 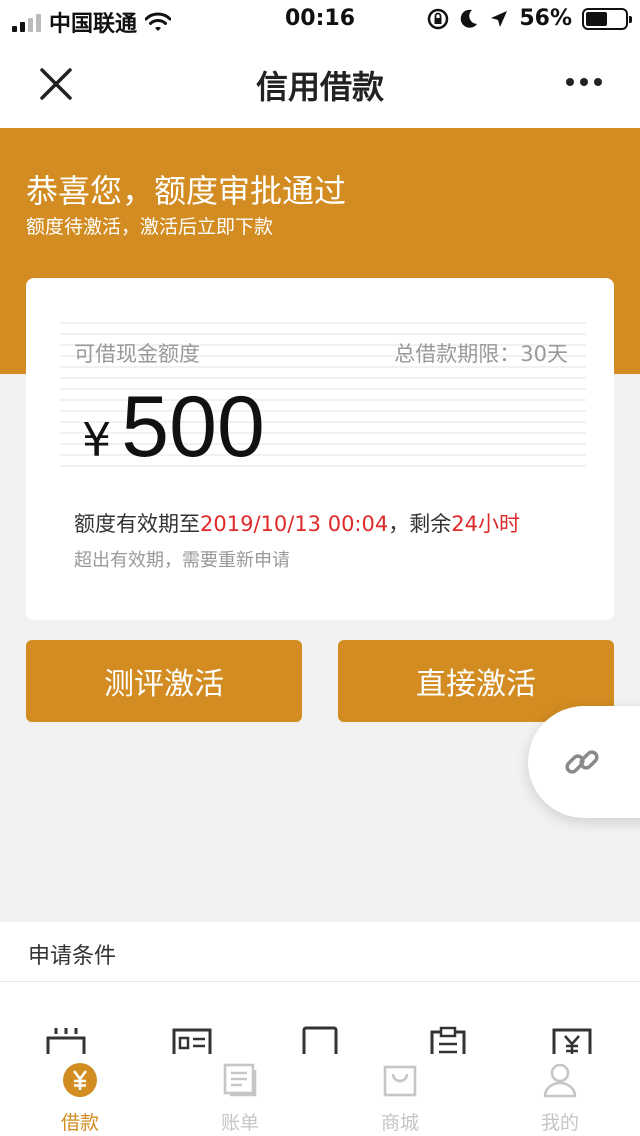 I want to click on tab-mine-label: 我的, so click(x=559, y=1123).